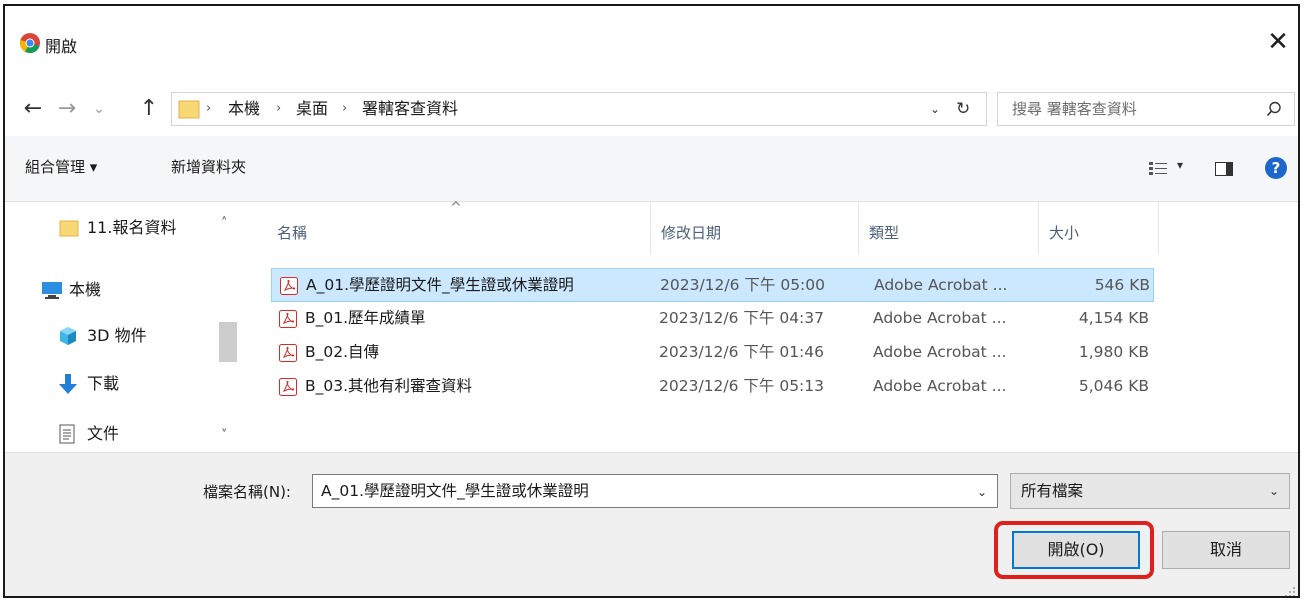 The width and height of the screenshot is (1305, 602). What do you see at coordinates (741, 352) in the screenshot?
I see `file-date: 2023/12/6 下午 01:46` at bounding box center [741, 352].